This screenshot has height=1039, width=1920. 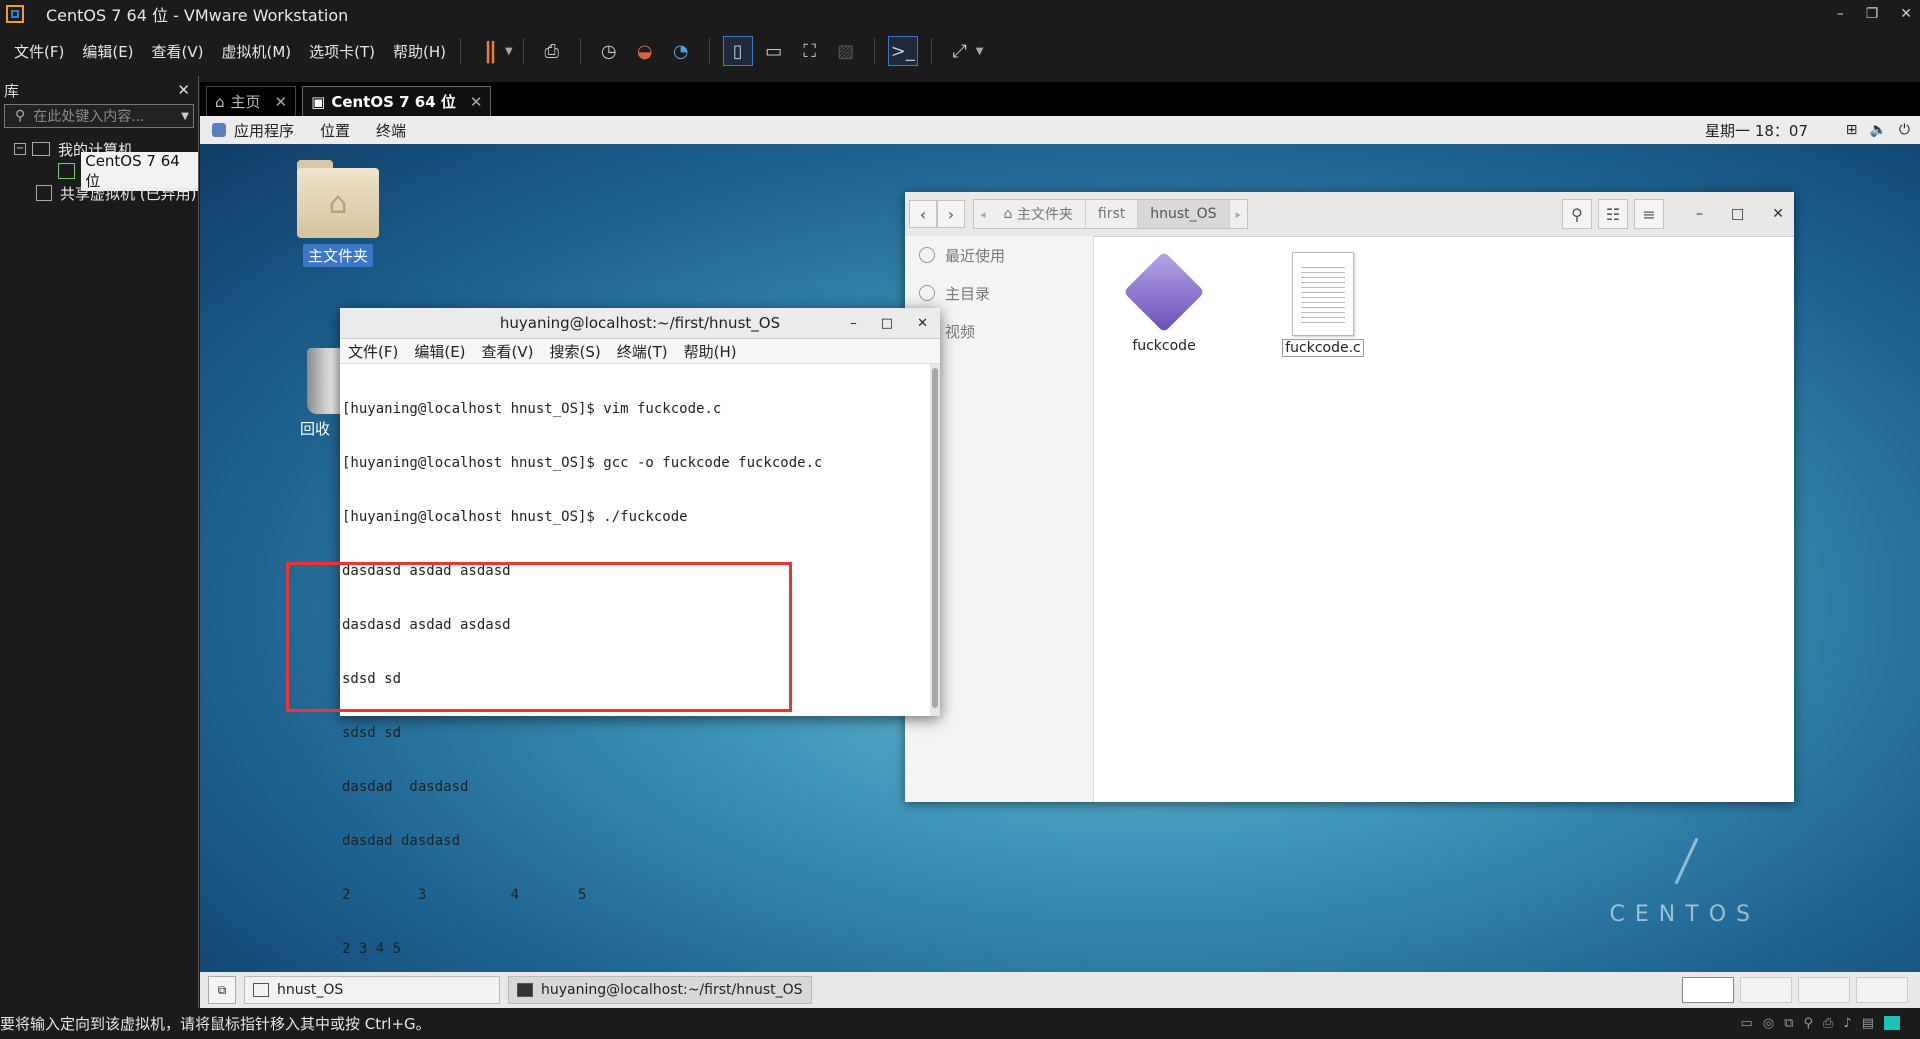 What do you see at coordinates (245, 102) in the screenshot?
I see `tab-label: 主页` at bounding box center [245, 102].